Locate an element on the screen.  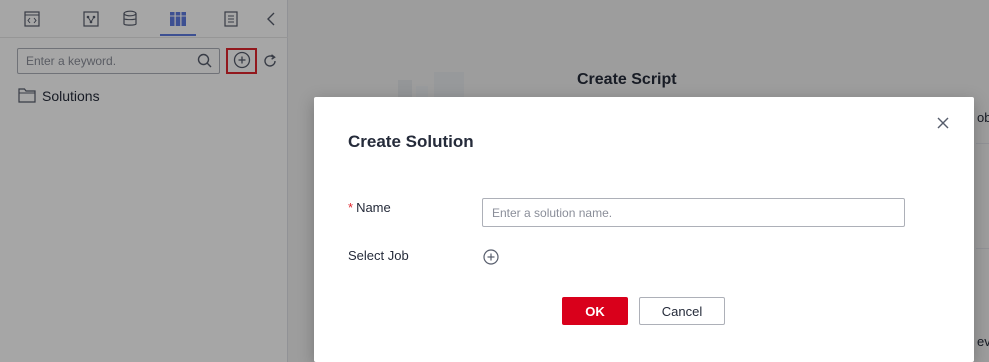
solution-name-input is located at coordinates (693, 212).